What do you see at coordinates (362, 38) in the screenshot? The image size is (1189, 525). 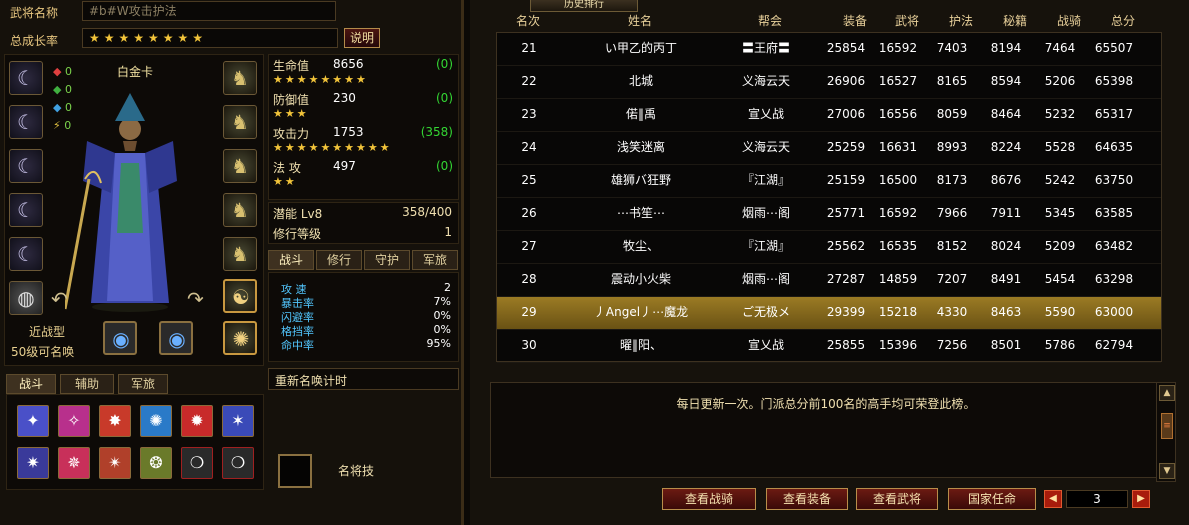 I see `explain-button: 说明` at bounding box center [362, 38].